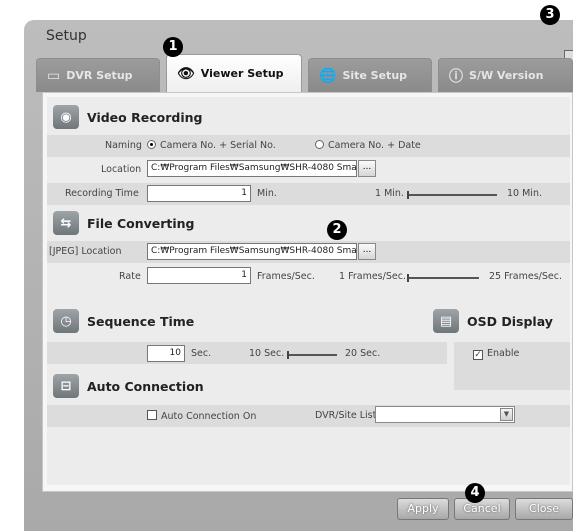 The image size is (573, 531). What do you see at coordinates (267, 353) in the screenshot?
I see `slider-min-label: 10 Sec.` at bounding box center [267, 353].